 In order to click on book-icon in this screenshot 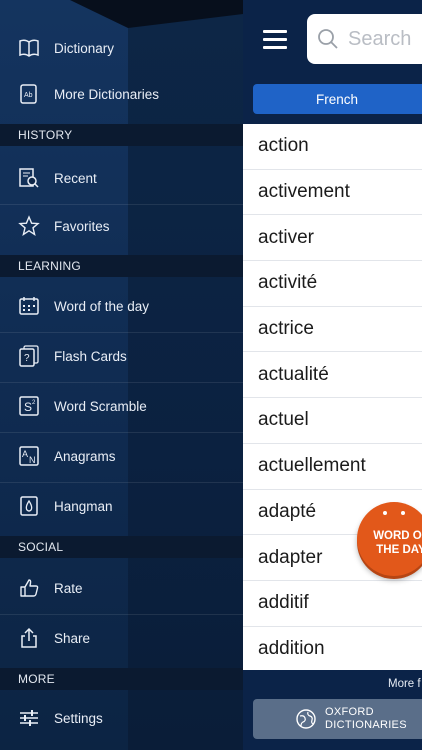, I will do `click(29, 48)`.